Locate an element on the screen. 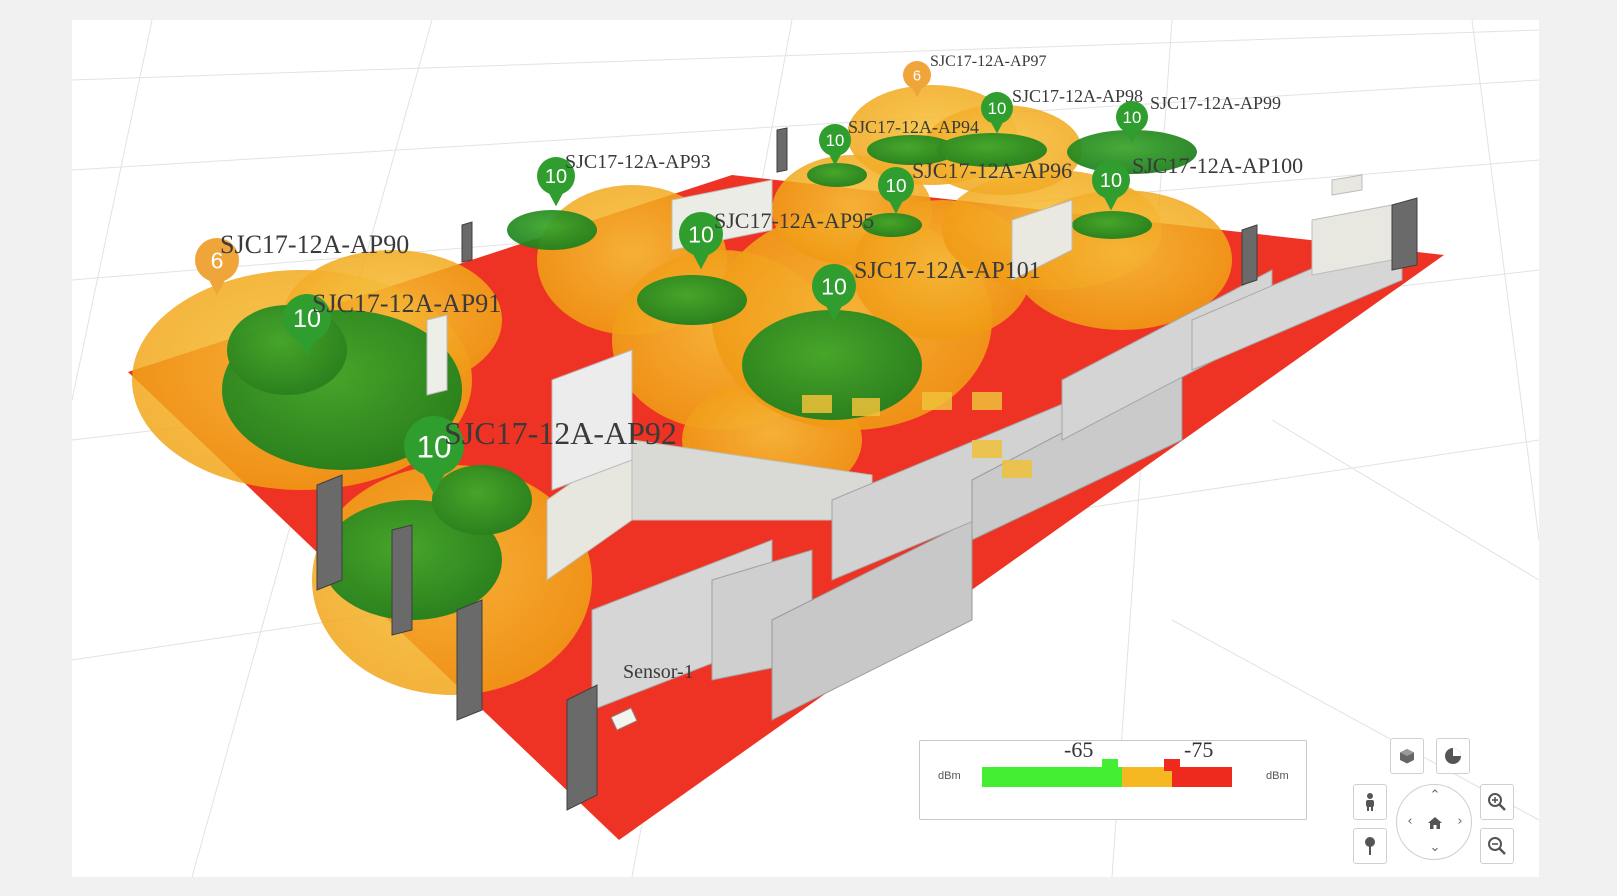 The width and height of the screenshot is (1617, 896). home-icon is located at coordinates (1435, 823).